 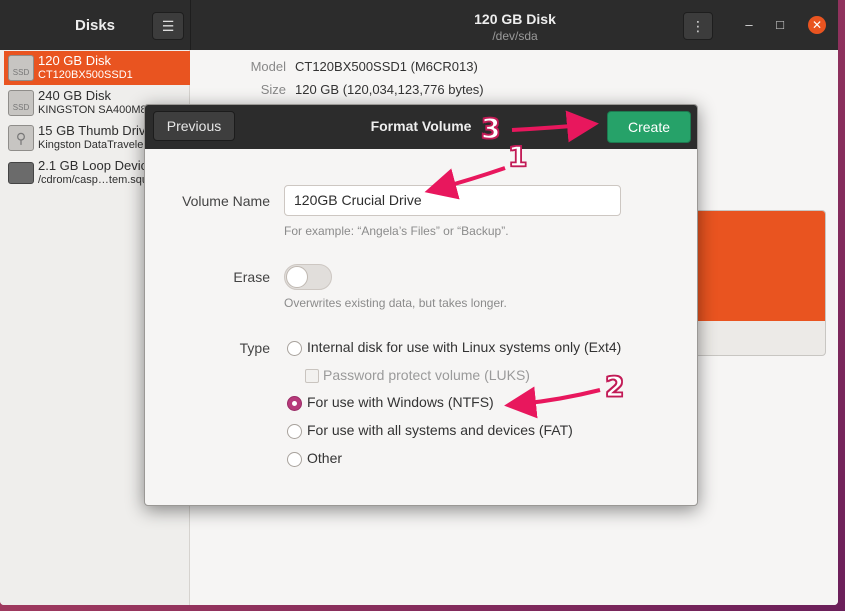 What do you see at coordinates (190, 25) in the screenshot?
I see `header-divider` at bounding box center [190, 25].